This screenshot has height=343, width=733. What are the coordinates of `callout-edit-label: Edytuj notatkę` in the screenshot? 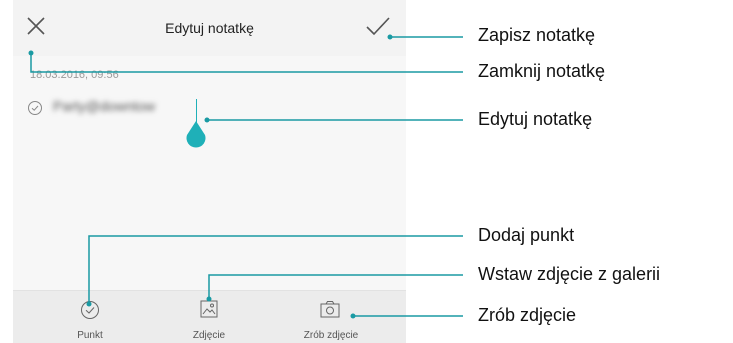 It's located at (535, 119).